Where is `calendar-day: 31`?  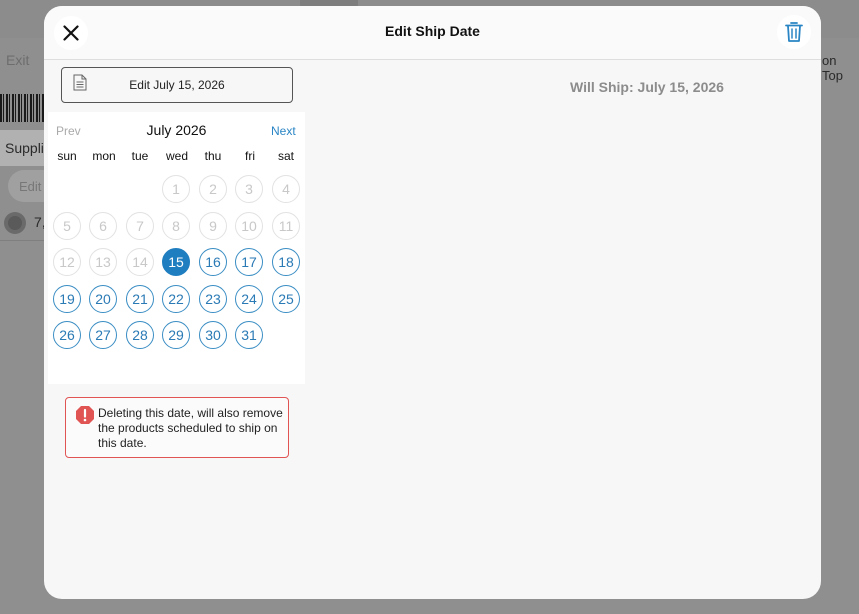 calendar-day: 31 is located at coordinates (249, 335).